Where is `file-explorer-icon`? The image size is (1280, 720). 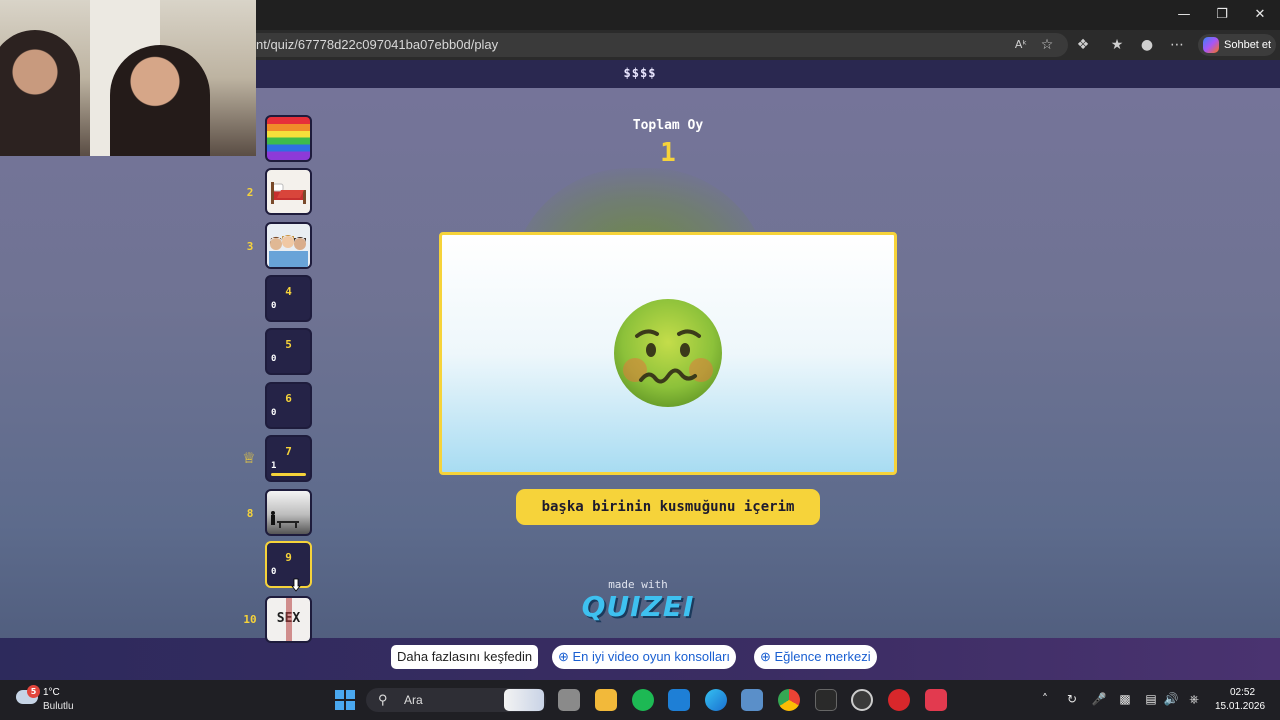
file-explorer-icon is located at coordinates (606, 700).